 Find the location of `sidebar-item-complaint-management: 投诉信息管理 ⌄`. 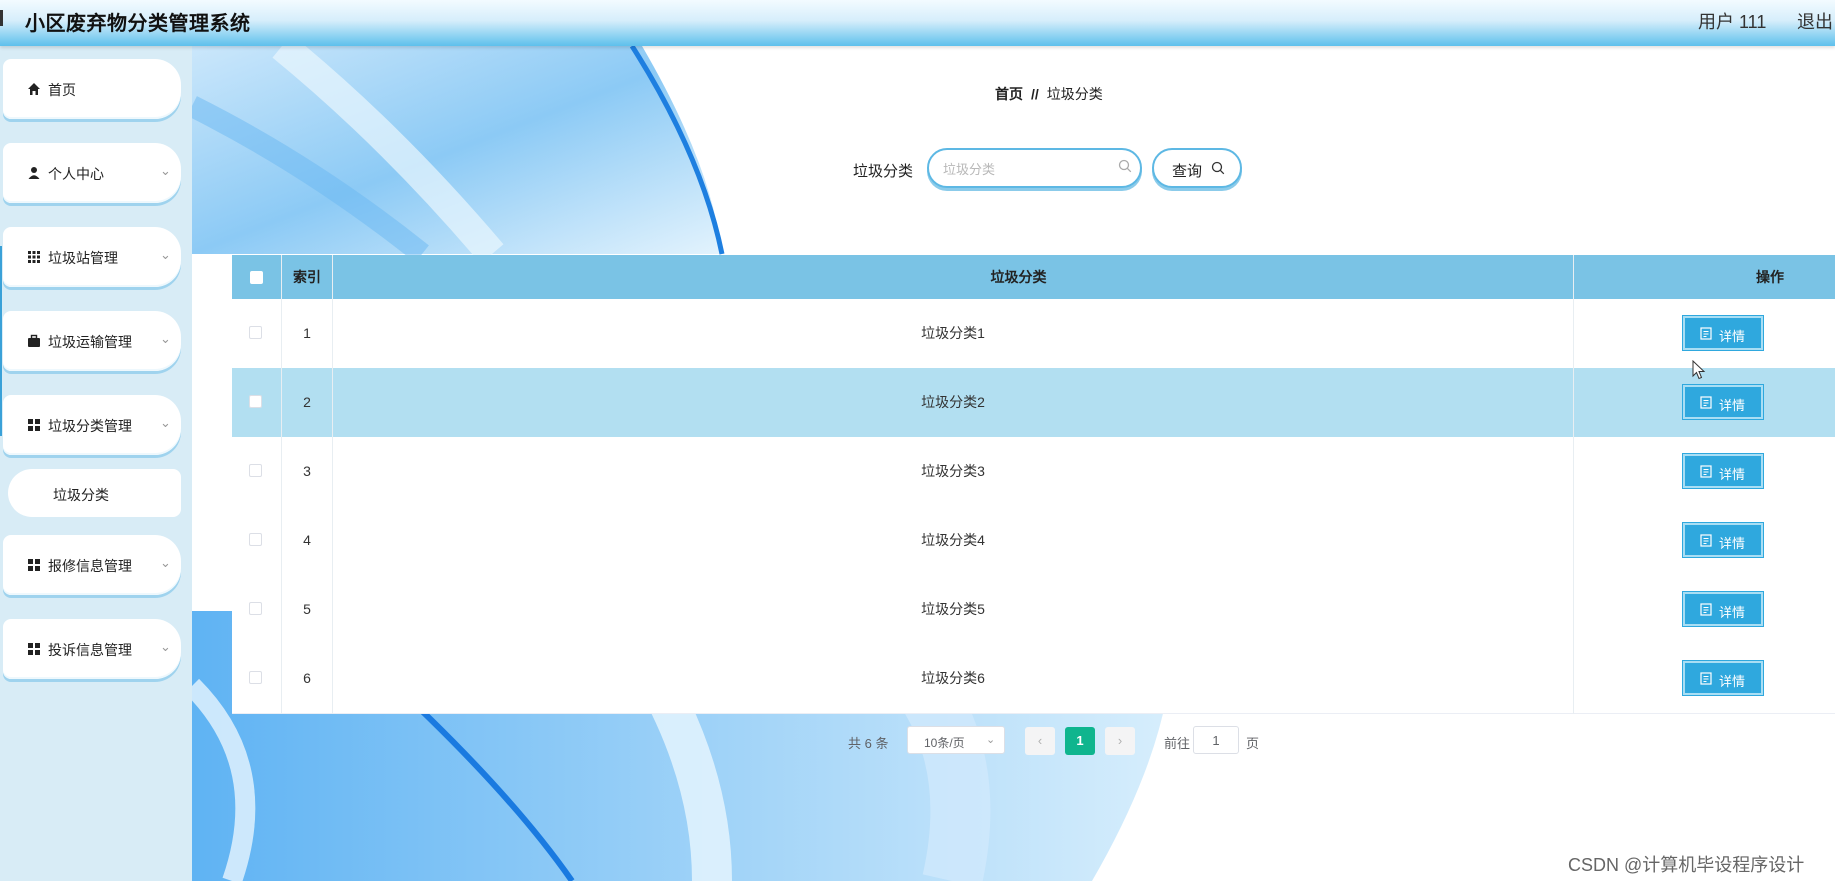

sidebar-item-complaint-management: 投诉信息管理 ⌄ is located at coordinates (92, 649).